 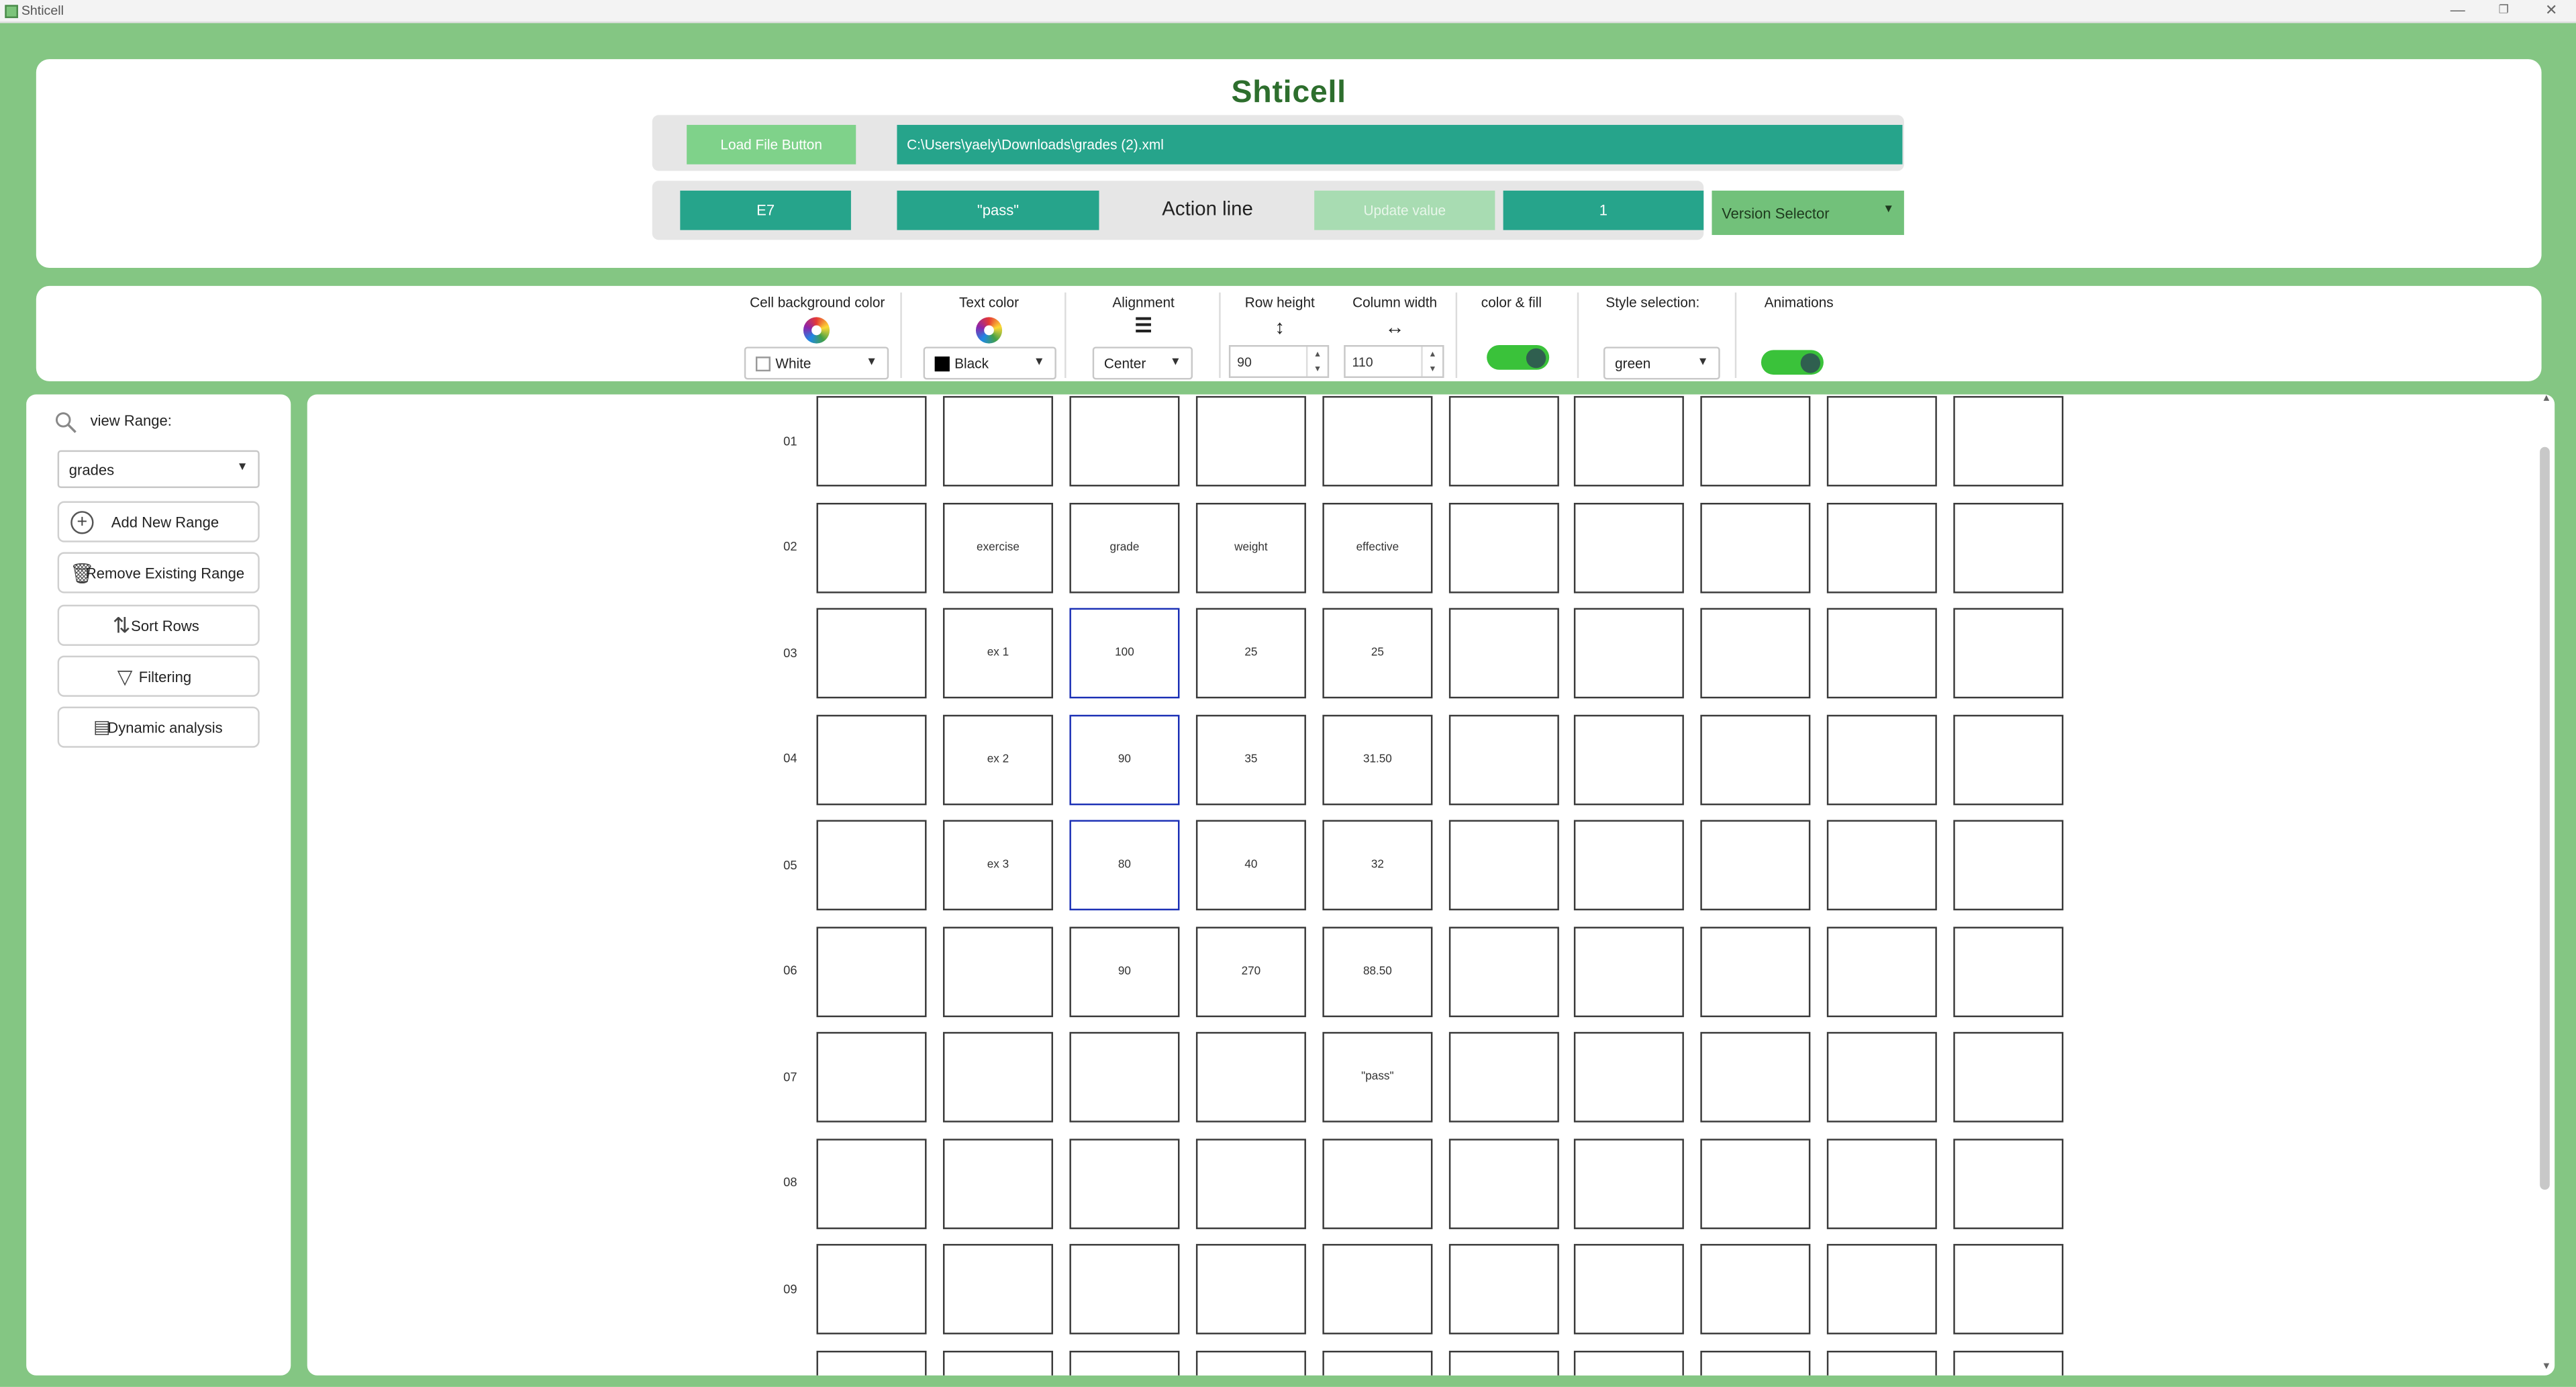 I want to click on action-line-input: Action line, so click(x=1207, y=208).